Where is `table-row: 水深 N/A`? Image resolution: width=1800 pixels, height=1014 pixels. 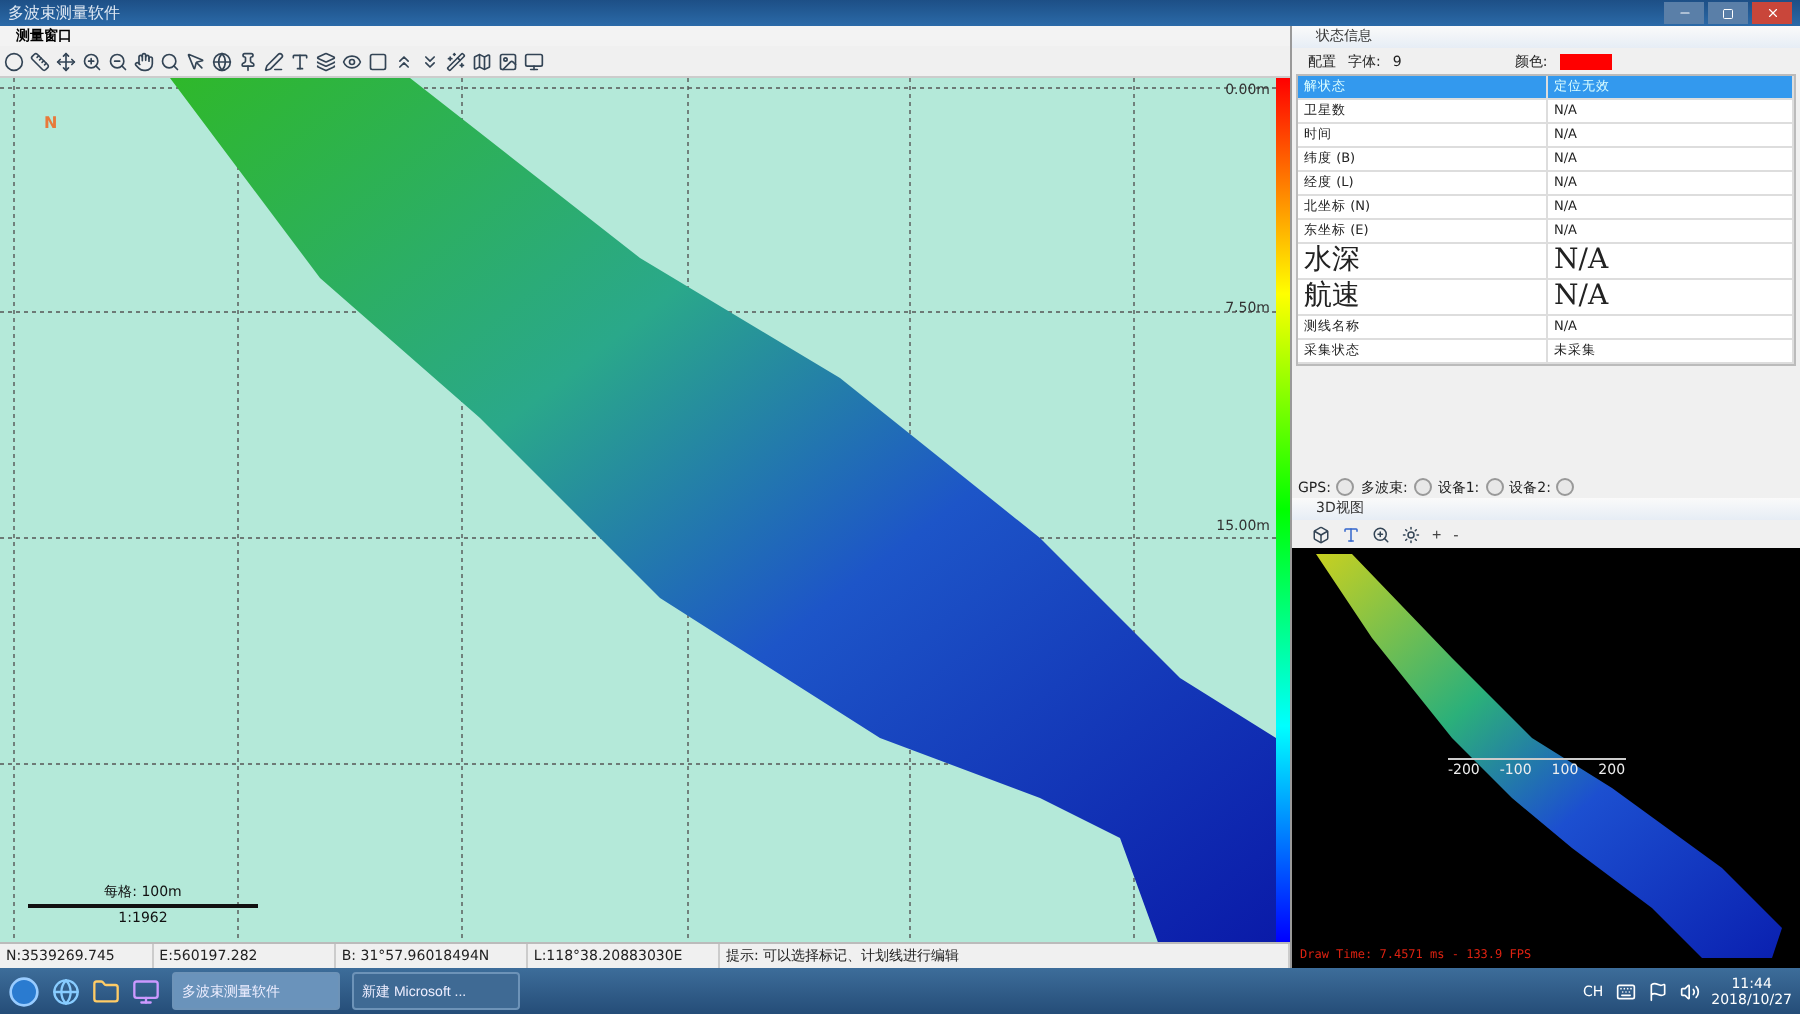 table-row: 水深 N/A is located at coordinates (1546, 262).